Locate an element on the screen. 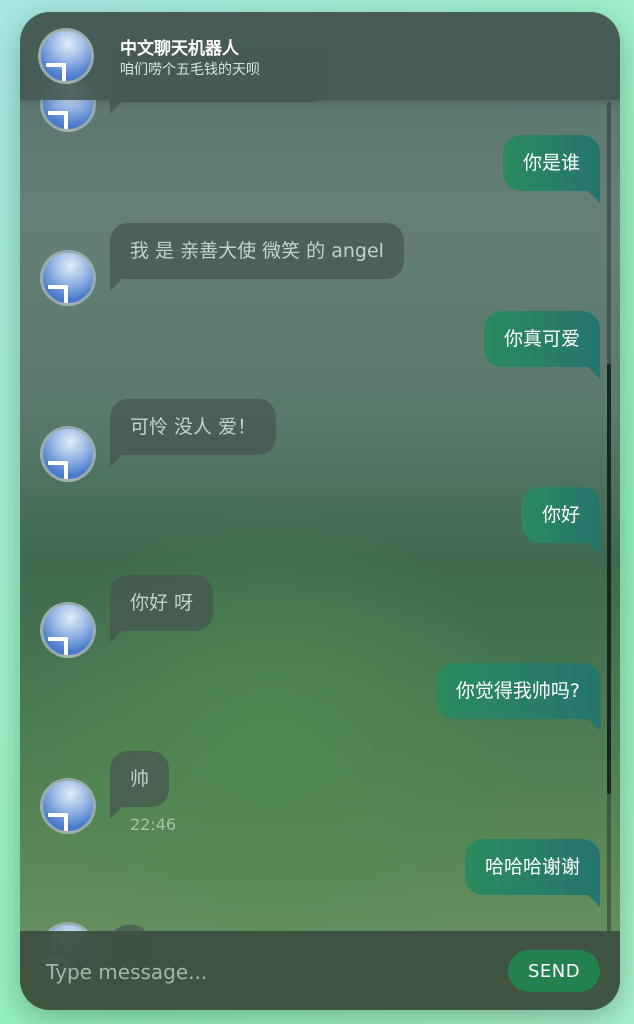 The height and width of the screenshot is (1024, 634). message-bubble-bot: 你好 呀 is located at coordinates (162, 609).